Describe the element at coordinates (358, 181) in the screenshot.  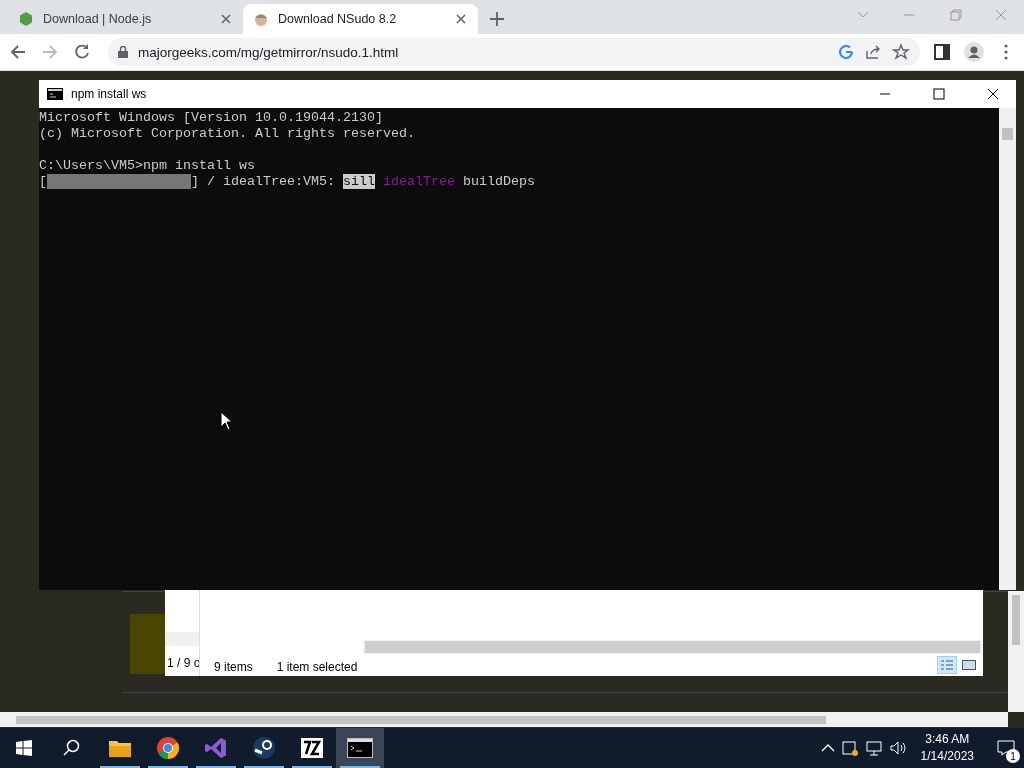
I see `console-text: sill` at that location.